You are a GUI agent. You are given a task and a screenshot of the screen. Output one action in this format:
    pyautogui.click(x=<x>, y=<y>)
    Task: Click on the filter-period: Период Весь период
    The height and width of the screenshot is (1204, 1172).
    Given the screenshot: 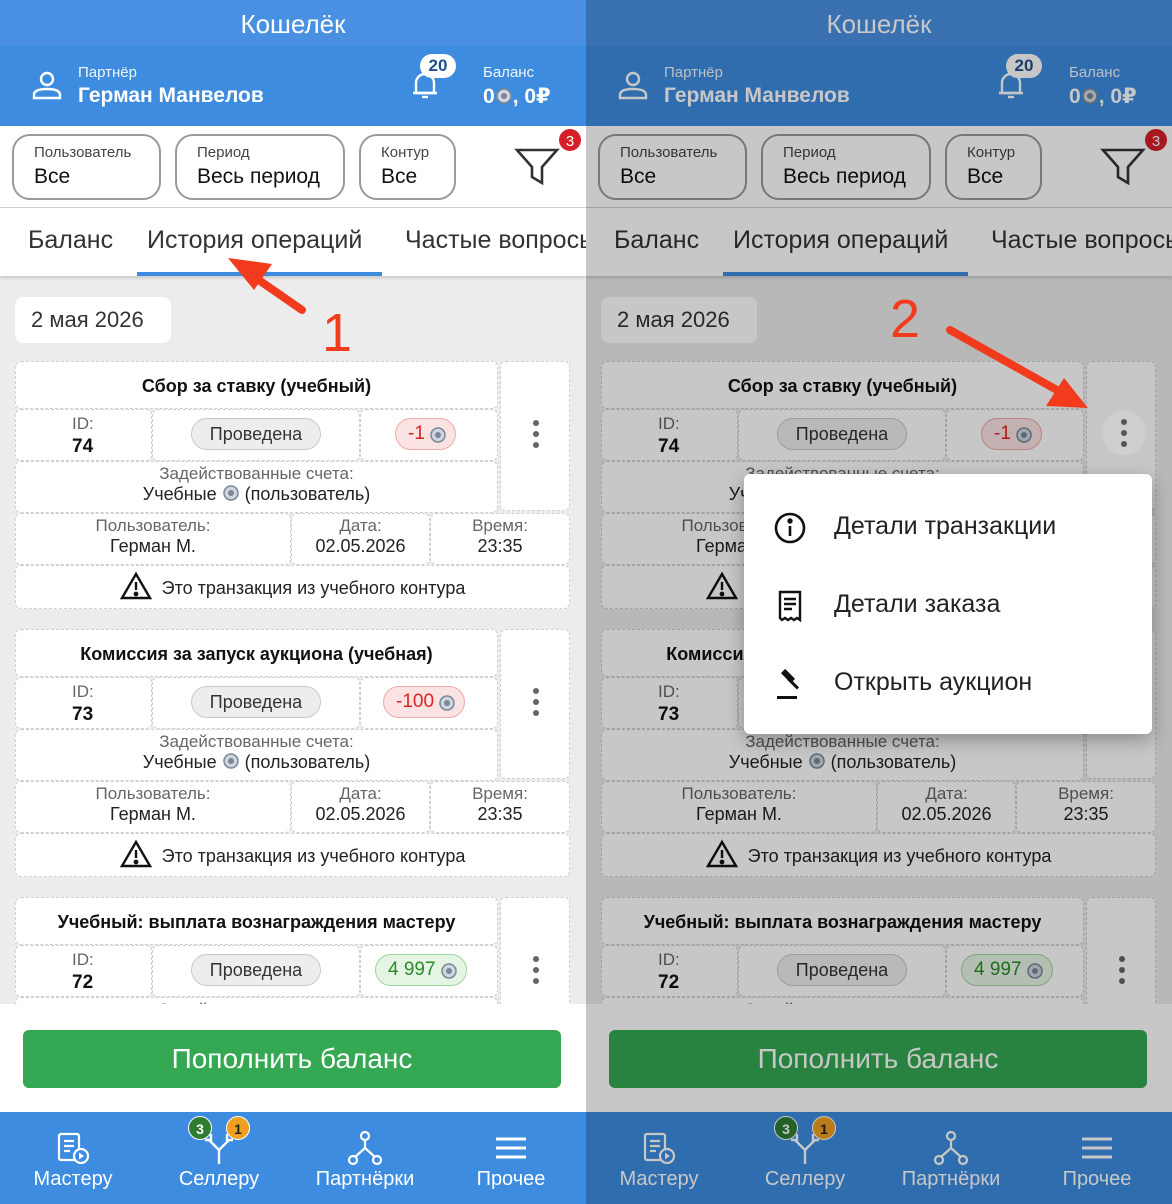 What is the action you would take?
    pyautogui.click(x=260, y=167)
    